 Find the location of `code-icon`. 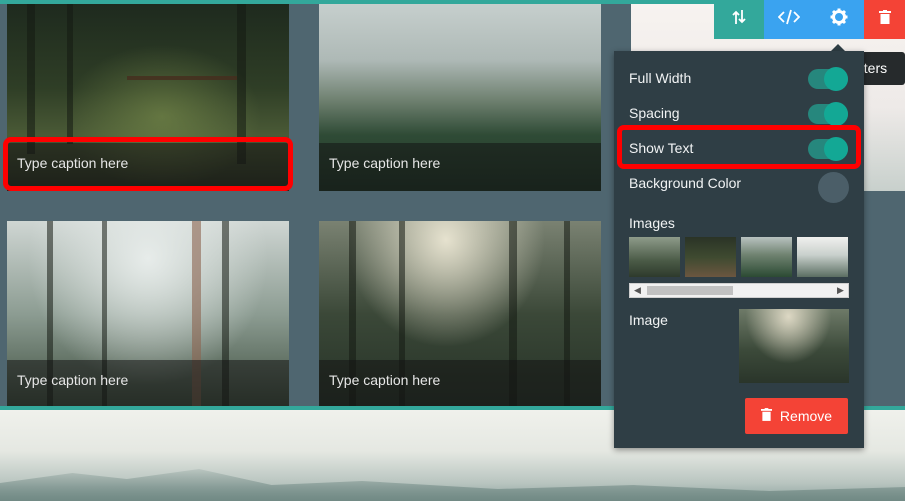

code-icon is located at coordinates (789, 19).